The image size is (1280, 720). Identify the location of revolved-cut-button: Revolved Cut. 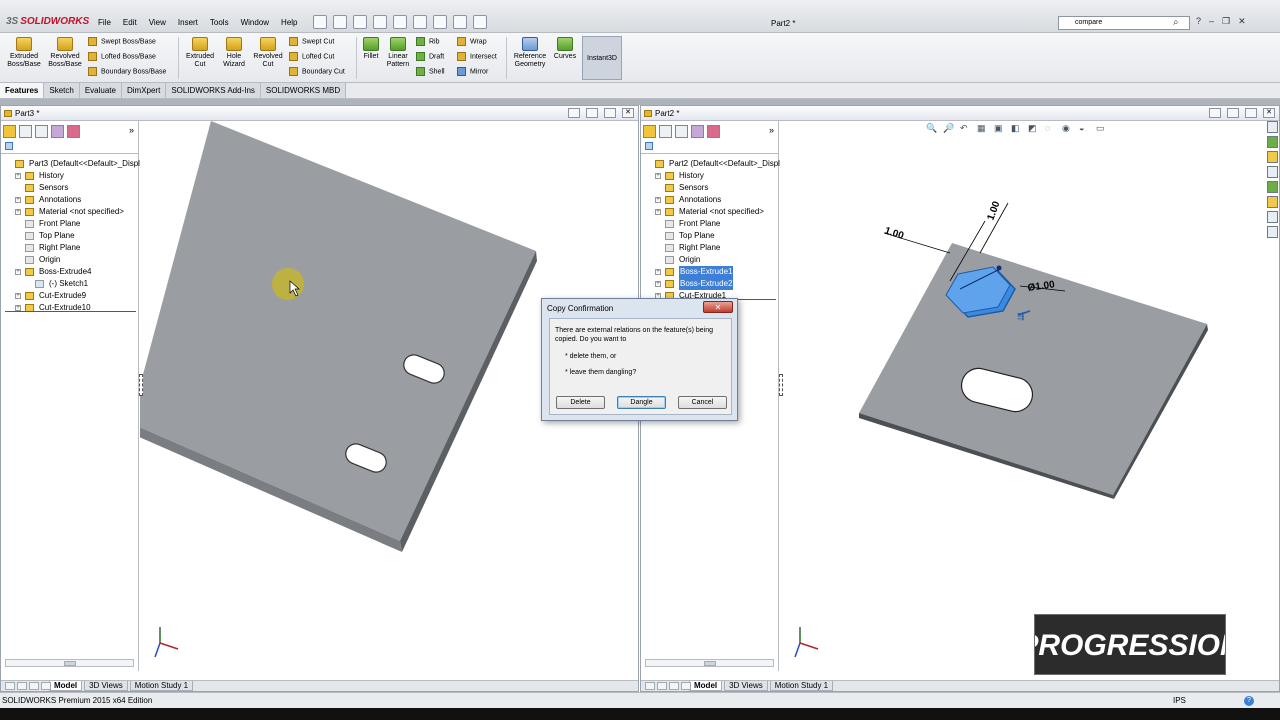
(268, 53).